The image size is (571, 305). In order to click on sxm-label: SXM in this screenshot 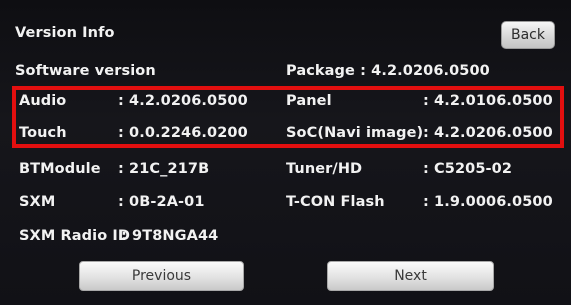, I will do `click(37, 202)`.